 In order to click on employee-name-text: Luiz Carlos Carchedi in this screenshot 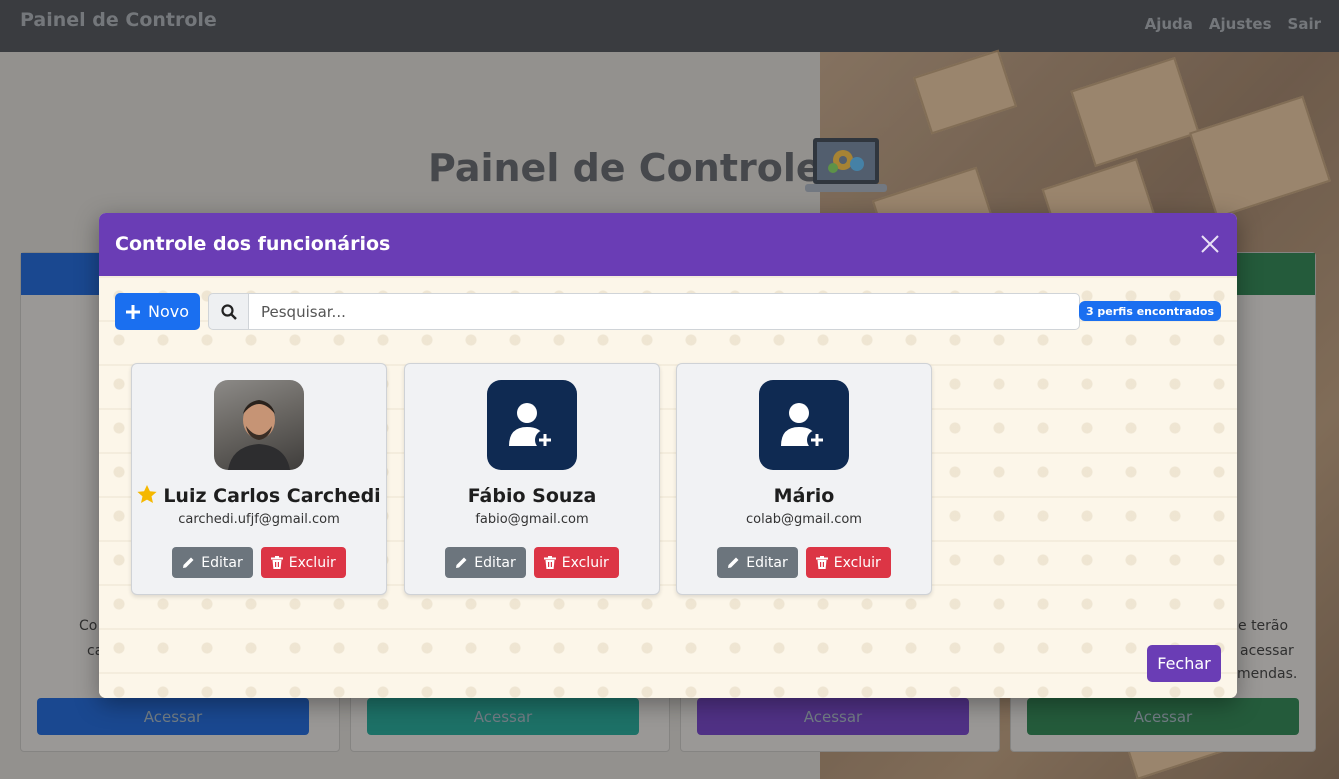, I will do `click(272, 496)`.